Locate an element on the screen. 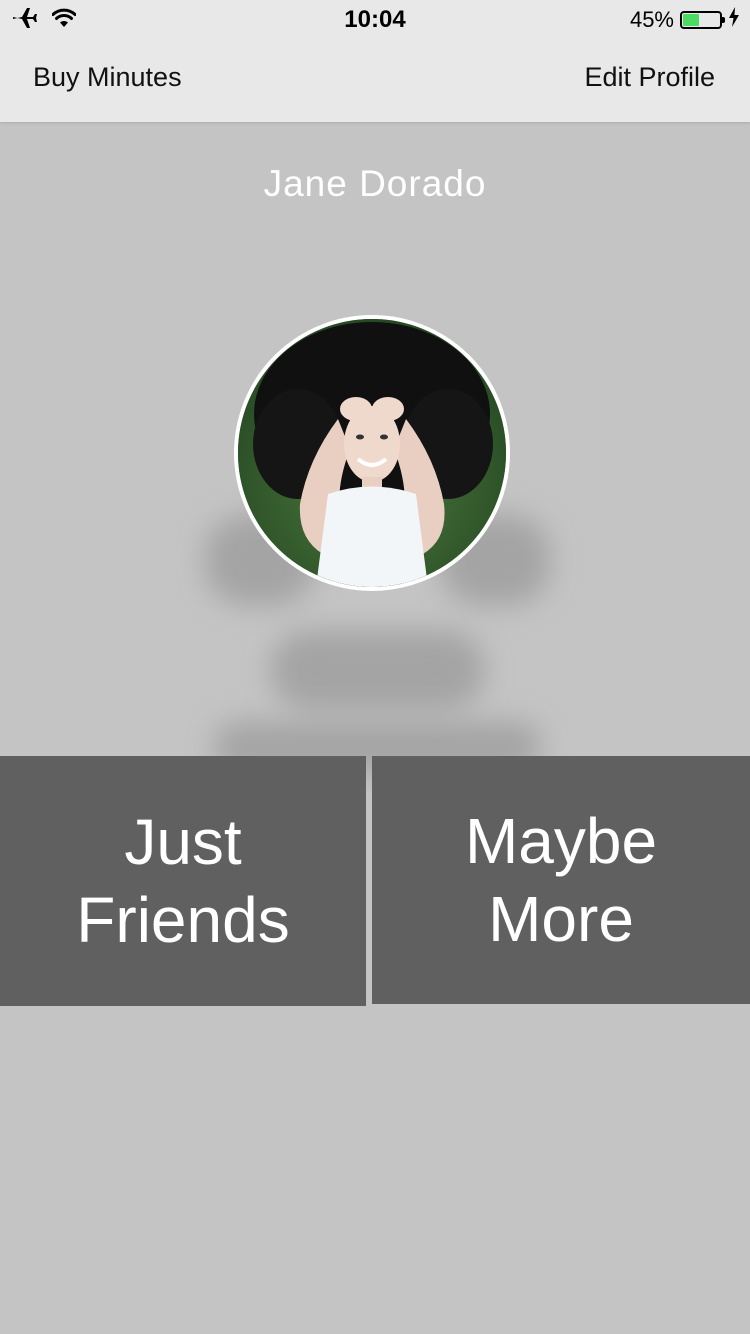 The width and height of the screenshot is (750, 1334). profile-photo is located at coordinates (372, 453).